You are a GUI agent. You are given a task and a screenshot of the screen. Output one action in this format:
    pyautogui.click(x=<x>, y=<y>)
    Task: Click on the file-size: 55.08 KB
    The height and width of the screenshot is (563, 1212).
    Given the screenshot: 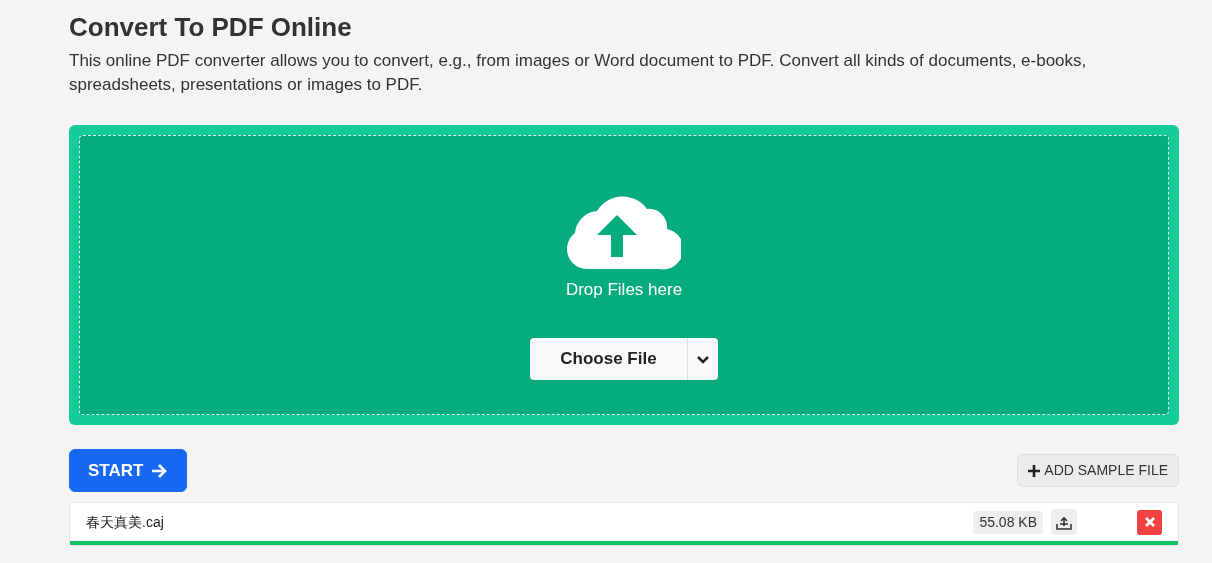 What is the action you would take?
    pyautogui.click(x=1008, y=522)
    